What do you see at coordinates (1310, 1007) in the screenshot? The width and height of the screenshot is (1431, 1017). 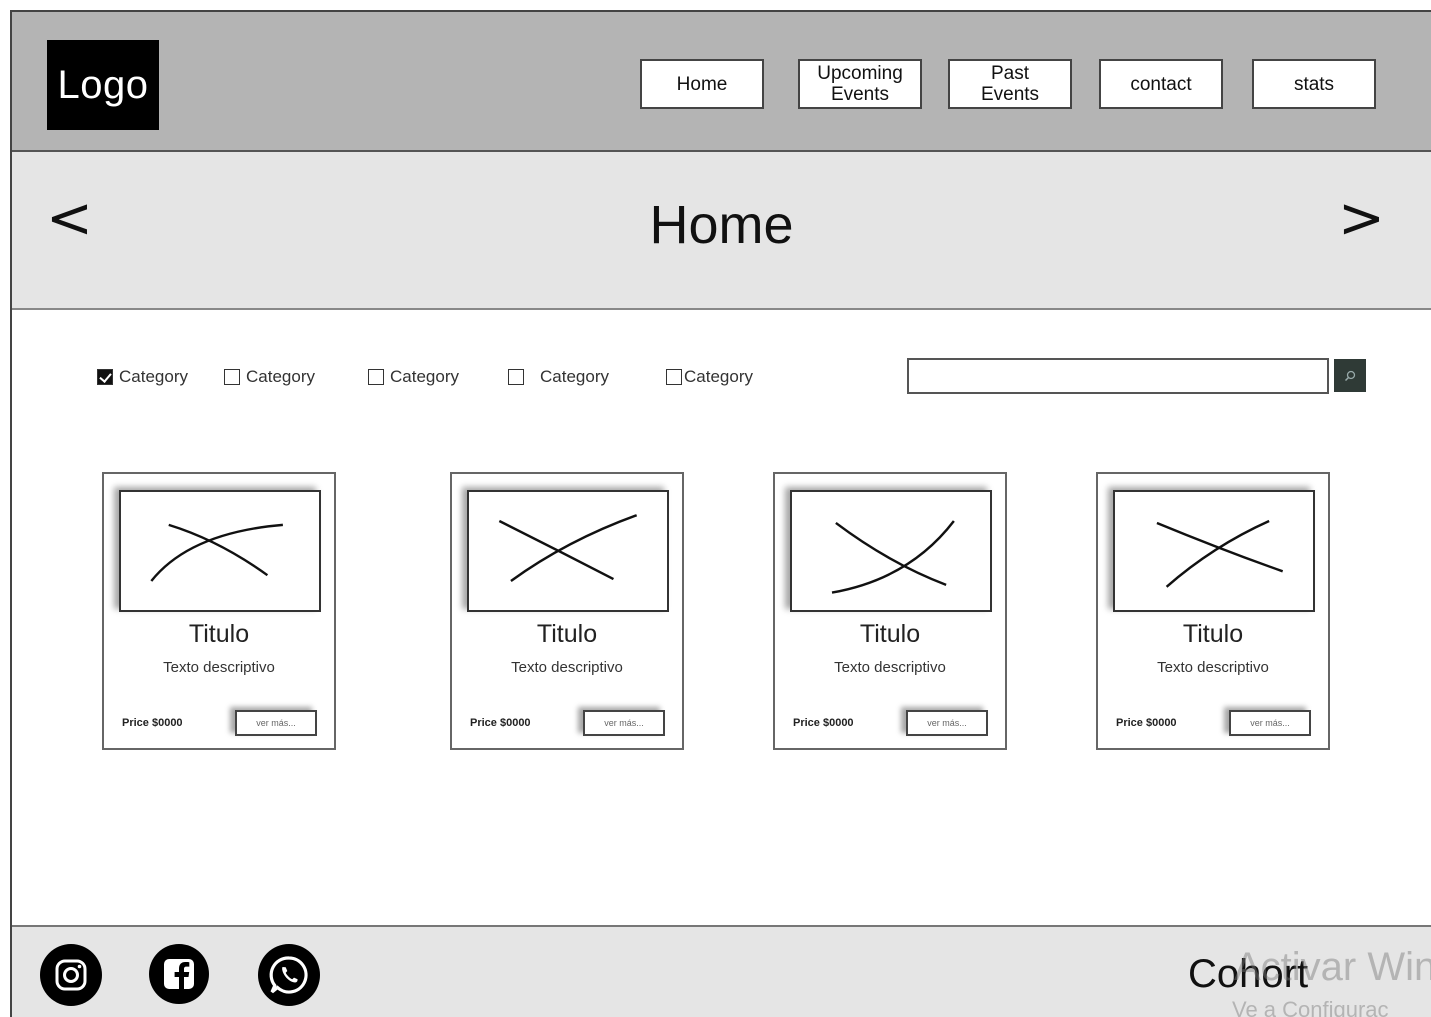 I see `windows-activation-subtext: Ve a Configurac` at bounding box center [1310, 1007].